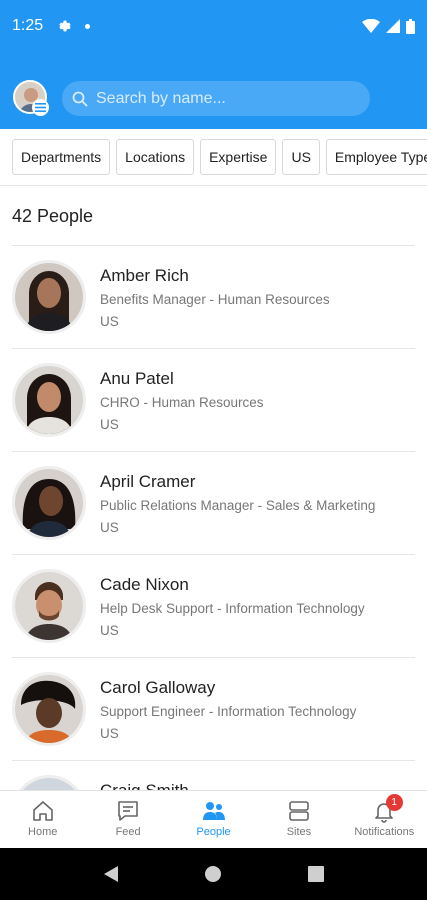 Image resolution: width=427 pixels, height=900 pixels. I want to click on nav-home-label: Home, so click(43, 832).